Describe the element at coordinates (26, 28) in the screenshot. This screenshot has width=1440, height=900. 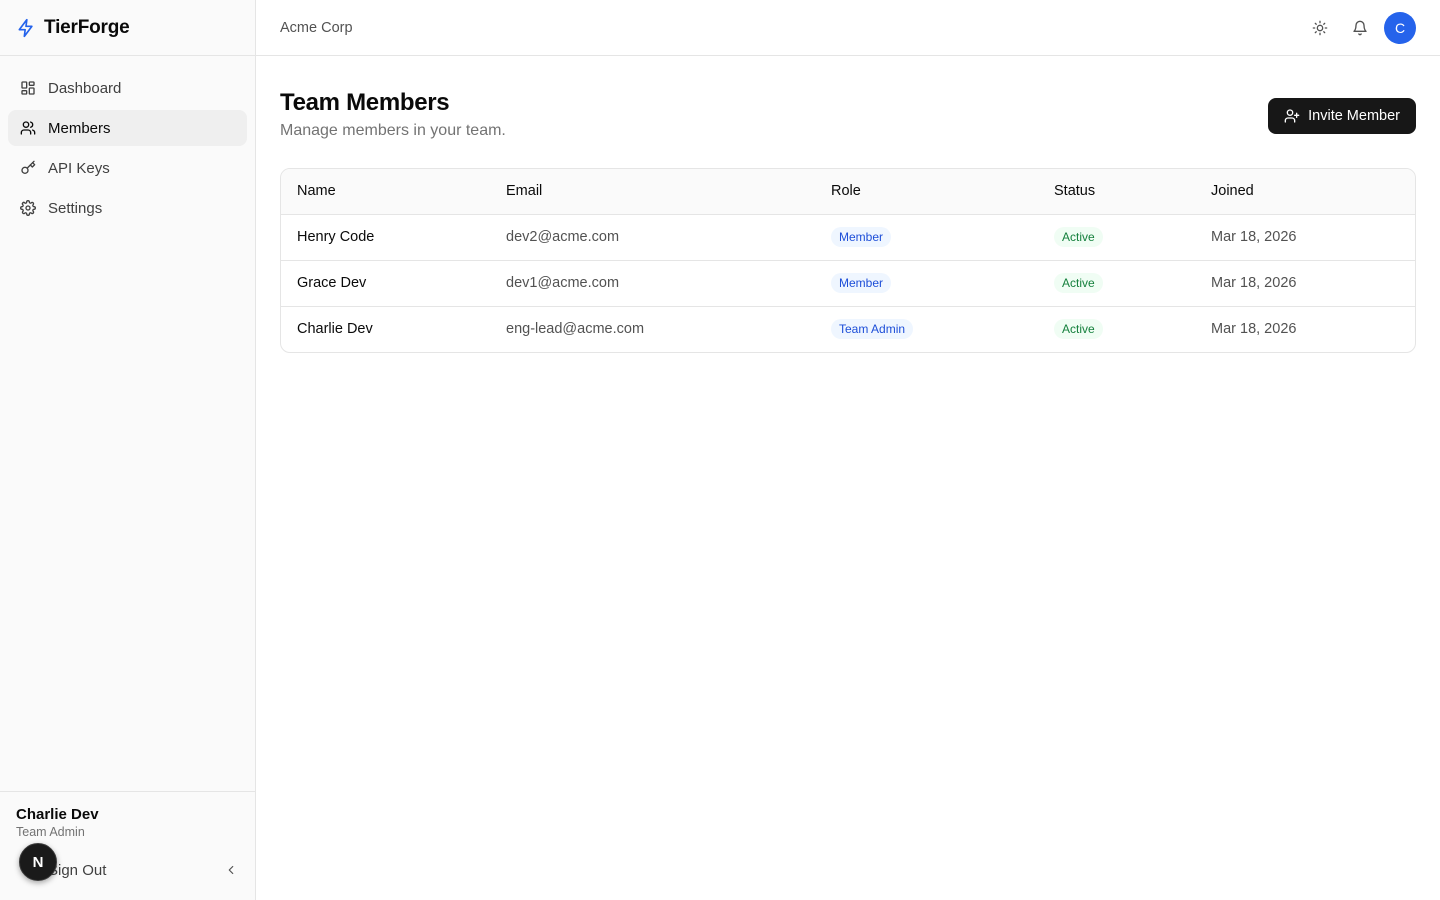
I see `lightning-bolt-icon` at that location.